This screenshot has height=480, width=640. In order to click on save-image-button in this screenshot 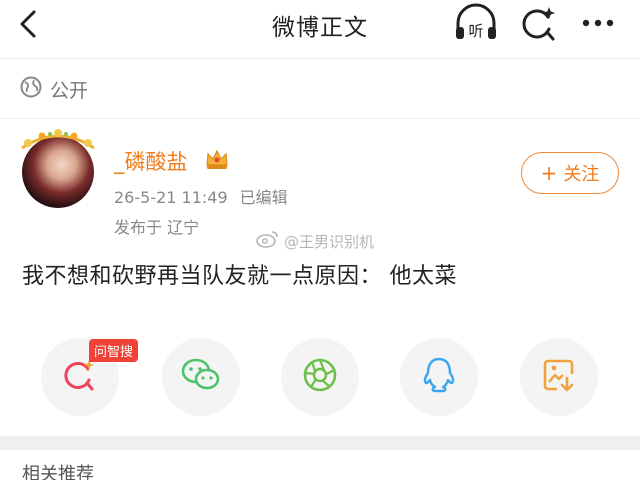, I will do `click(559, 377)`.